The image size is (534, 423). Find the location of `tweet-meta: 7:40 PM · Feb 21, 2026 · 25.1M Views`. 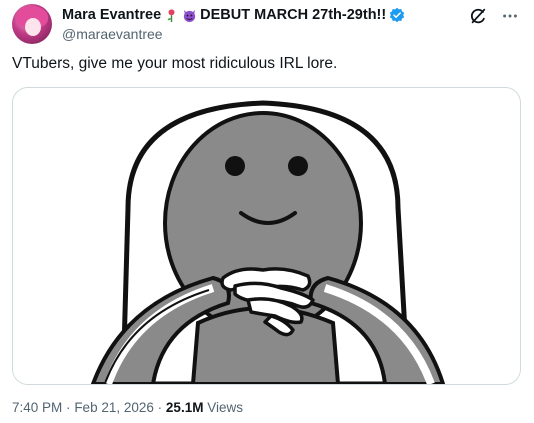

tweet-meta: 7:40 PM · Feb 21, 2026 · 25.1M Views is located at coordinates (127, 407).